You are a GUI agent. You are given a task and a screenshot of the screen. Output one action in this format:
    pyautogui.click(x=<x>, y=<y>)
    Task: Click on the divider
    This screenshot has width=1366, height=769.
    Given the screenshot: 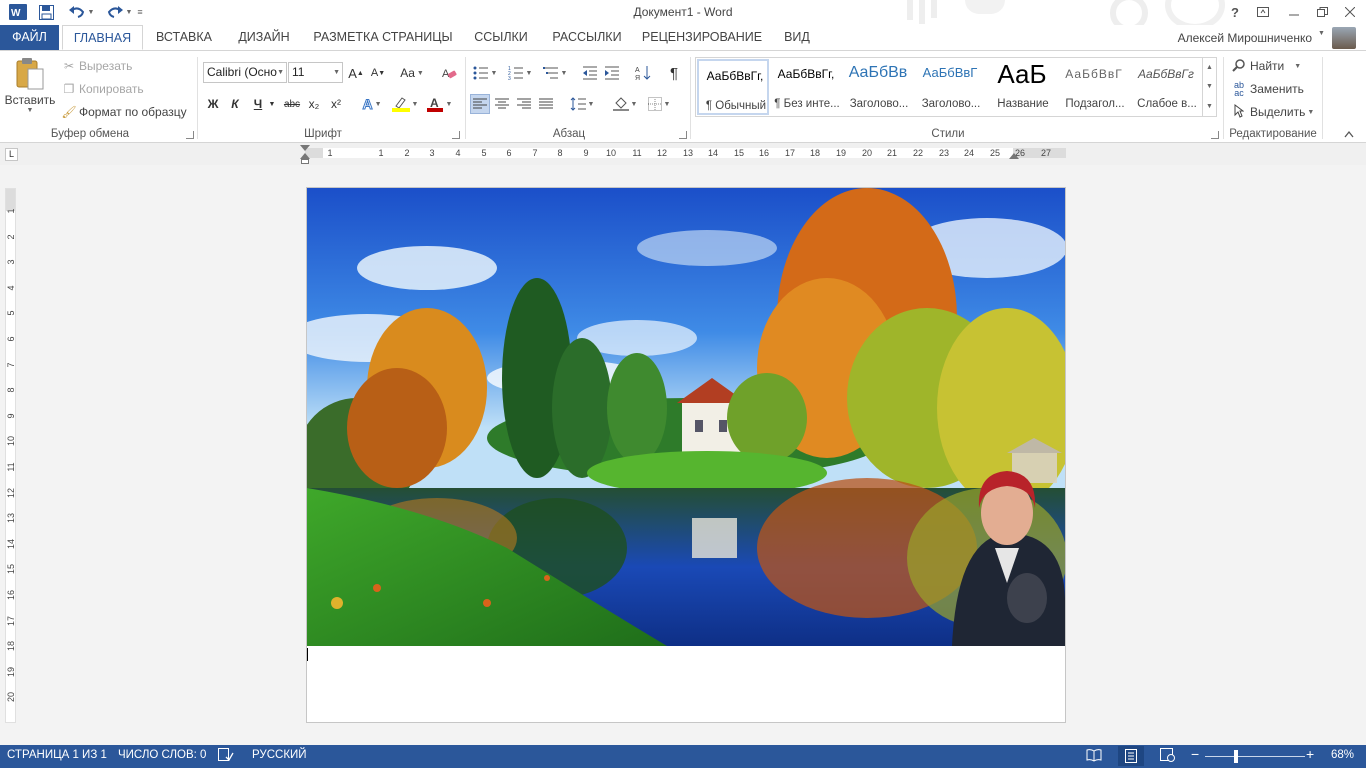 What is the action you would take?
    pyautogui.click(x=465, y=98)
    